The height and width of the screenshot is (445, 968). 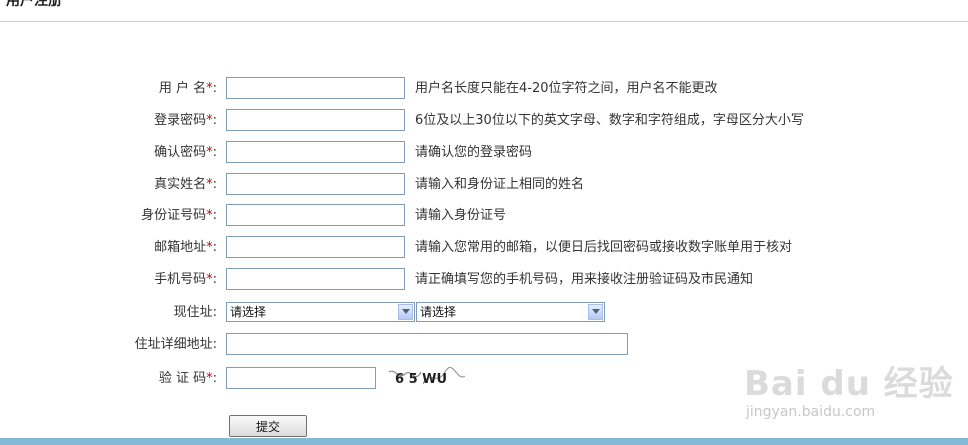 I want to click on address-detail-label: 住址详细地址:, so click(x=175, y=344).